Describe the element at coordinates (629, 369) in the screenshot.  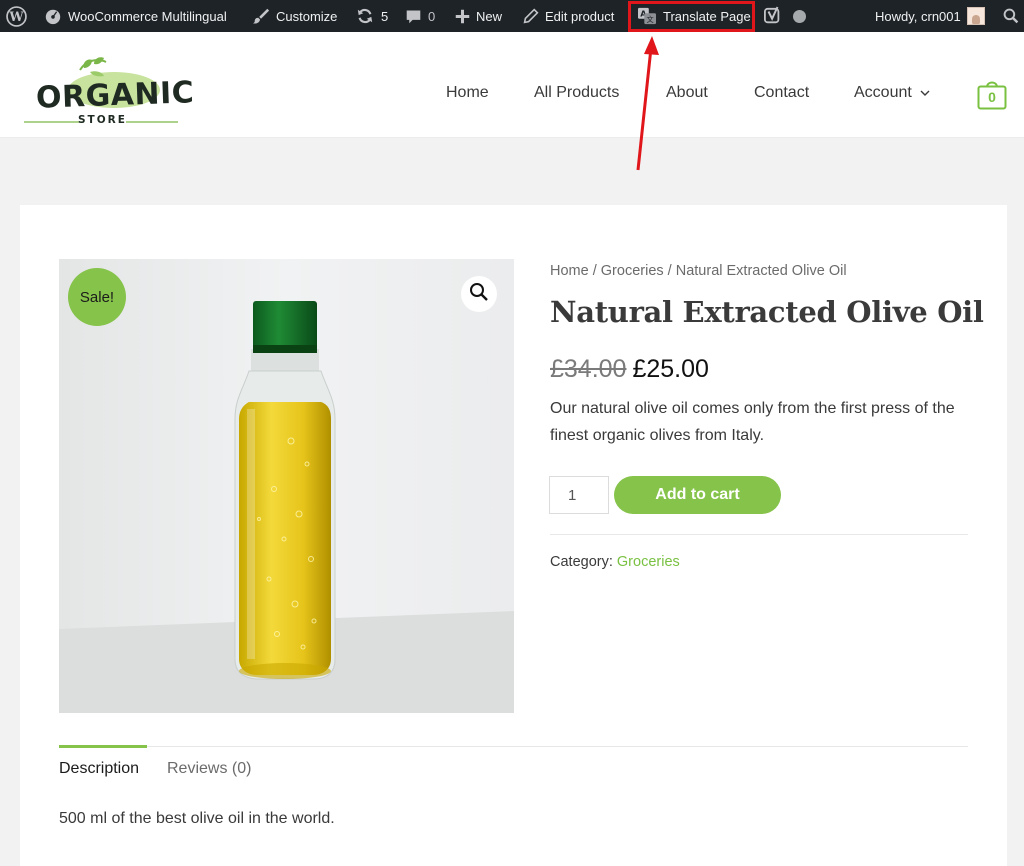
I see `product-price: £34.00 £25.00` at that location.